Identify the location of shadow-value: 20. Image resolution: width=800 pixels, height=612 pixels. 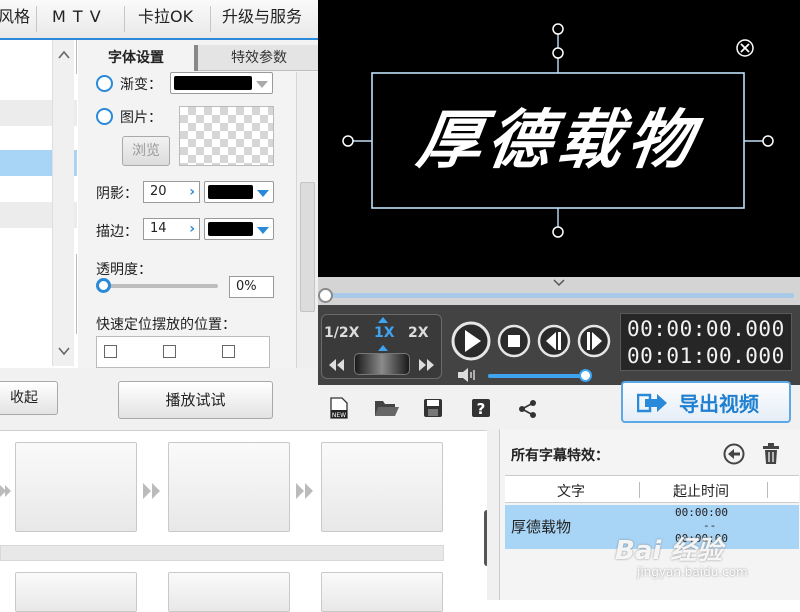
(158, 191).